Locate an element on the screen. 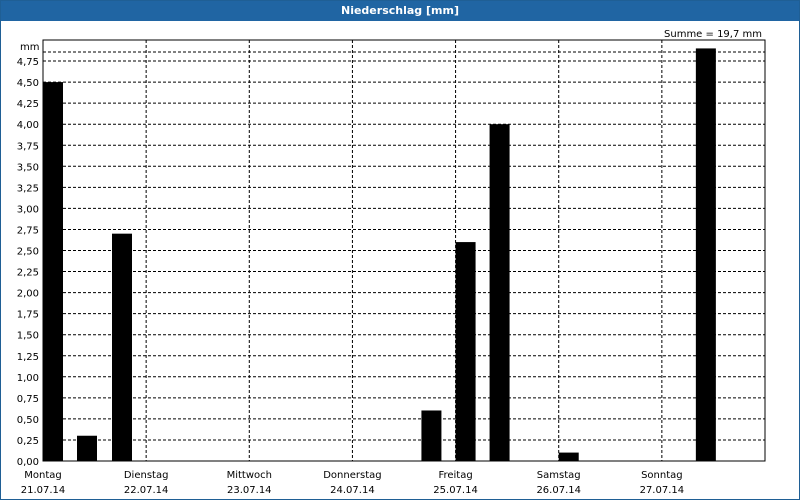 The height and width of the screenshot is (500, 800). x-day-label: Freitag is located at coordinates (455, 475).